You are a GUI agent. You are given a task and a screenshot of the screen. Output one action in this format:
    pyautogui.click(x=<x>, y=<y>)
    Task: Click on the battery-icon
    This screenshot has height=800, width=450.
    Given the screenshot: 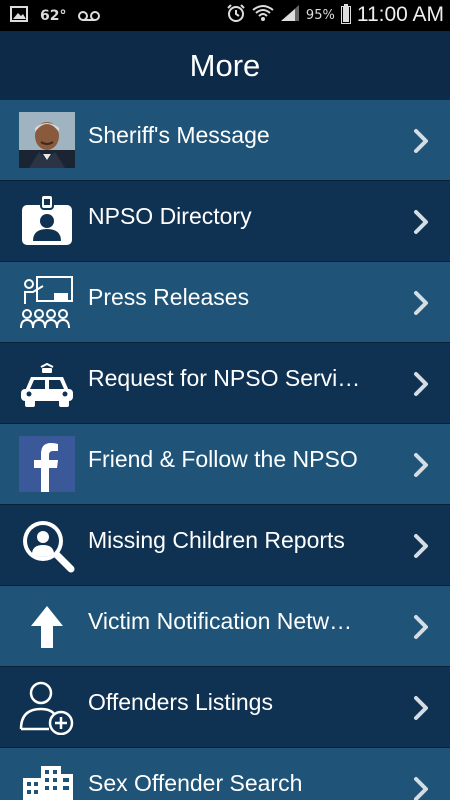 What is the action you would take?
    pyautogui.click(x=345, y=14)
    